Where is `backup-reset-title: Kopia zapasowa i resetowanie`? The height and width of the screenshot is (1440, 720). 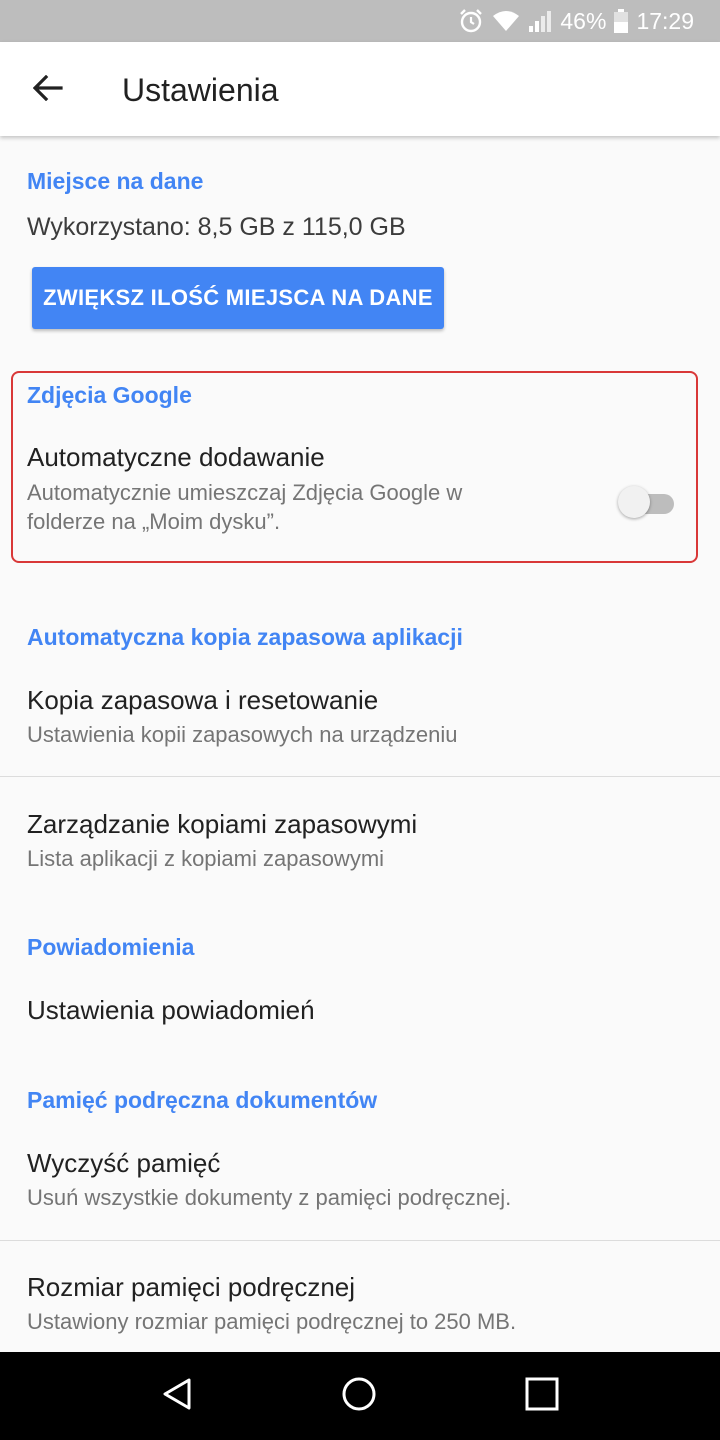
backup-reset-title: Kopia zapasowa i resetowanie is located at coordinates (202, 700).